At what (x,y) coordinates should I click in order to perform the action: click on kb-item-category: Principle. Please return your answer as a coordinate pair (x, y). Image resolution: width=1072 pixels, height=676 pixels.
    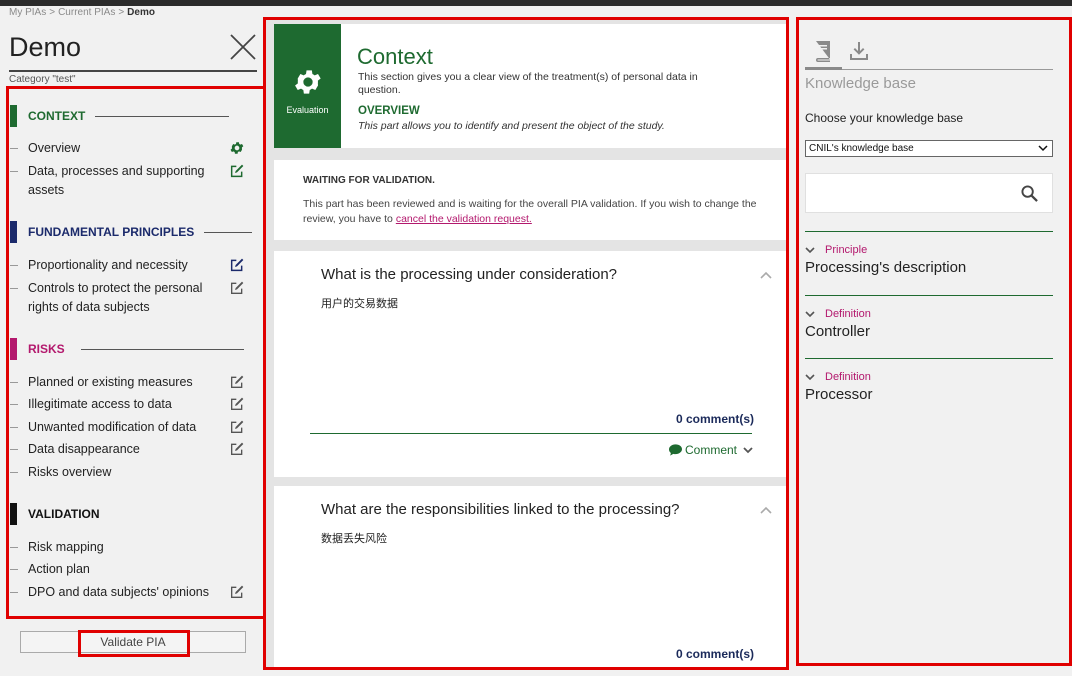
    Looking at the image, I should click on (846, 250).